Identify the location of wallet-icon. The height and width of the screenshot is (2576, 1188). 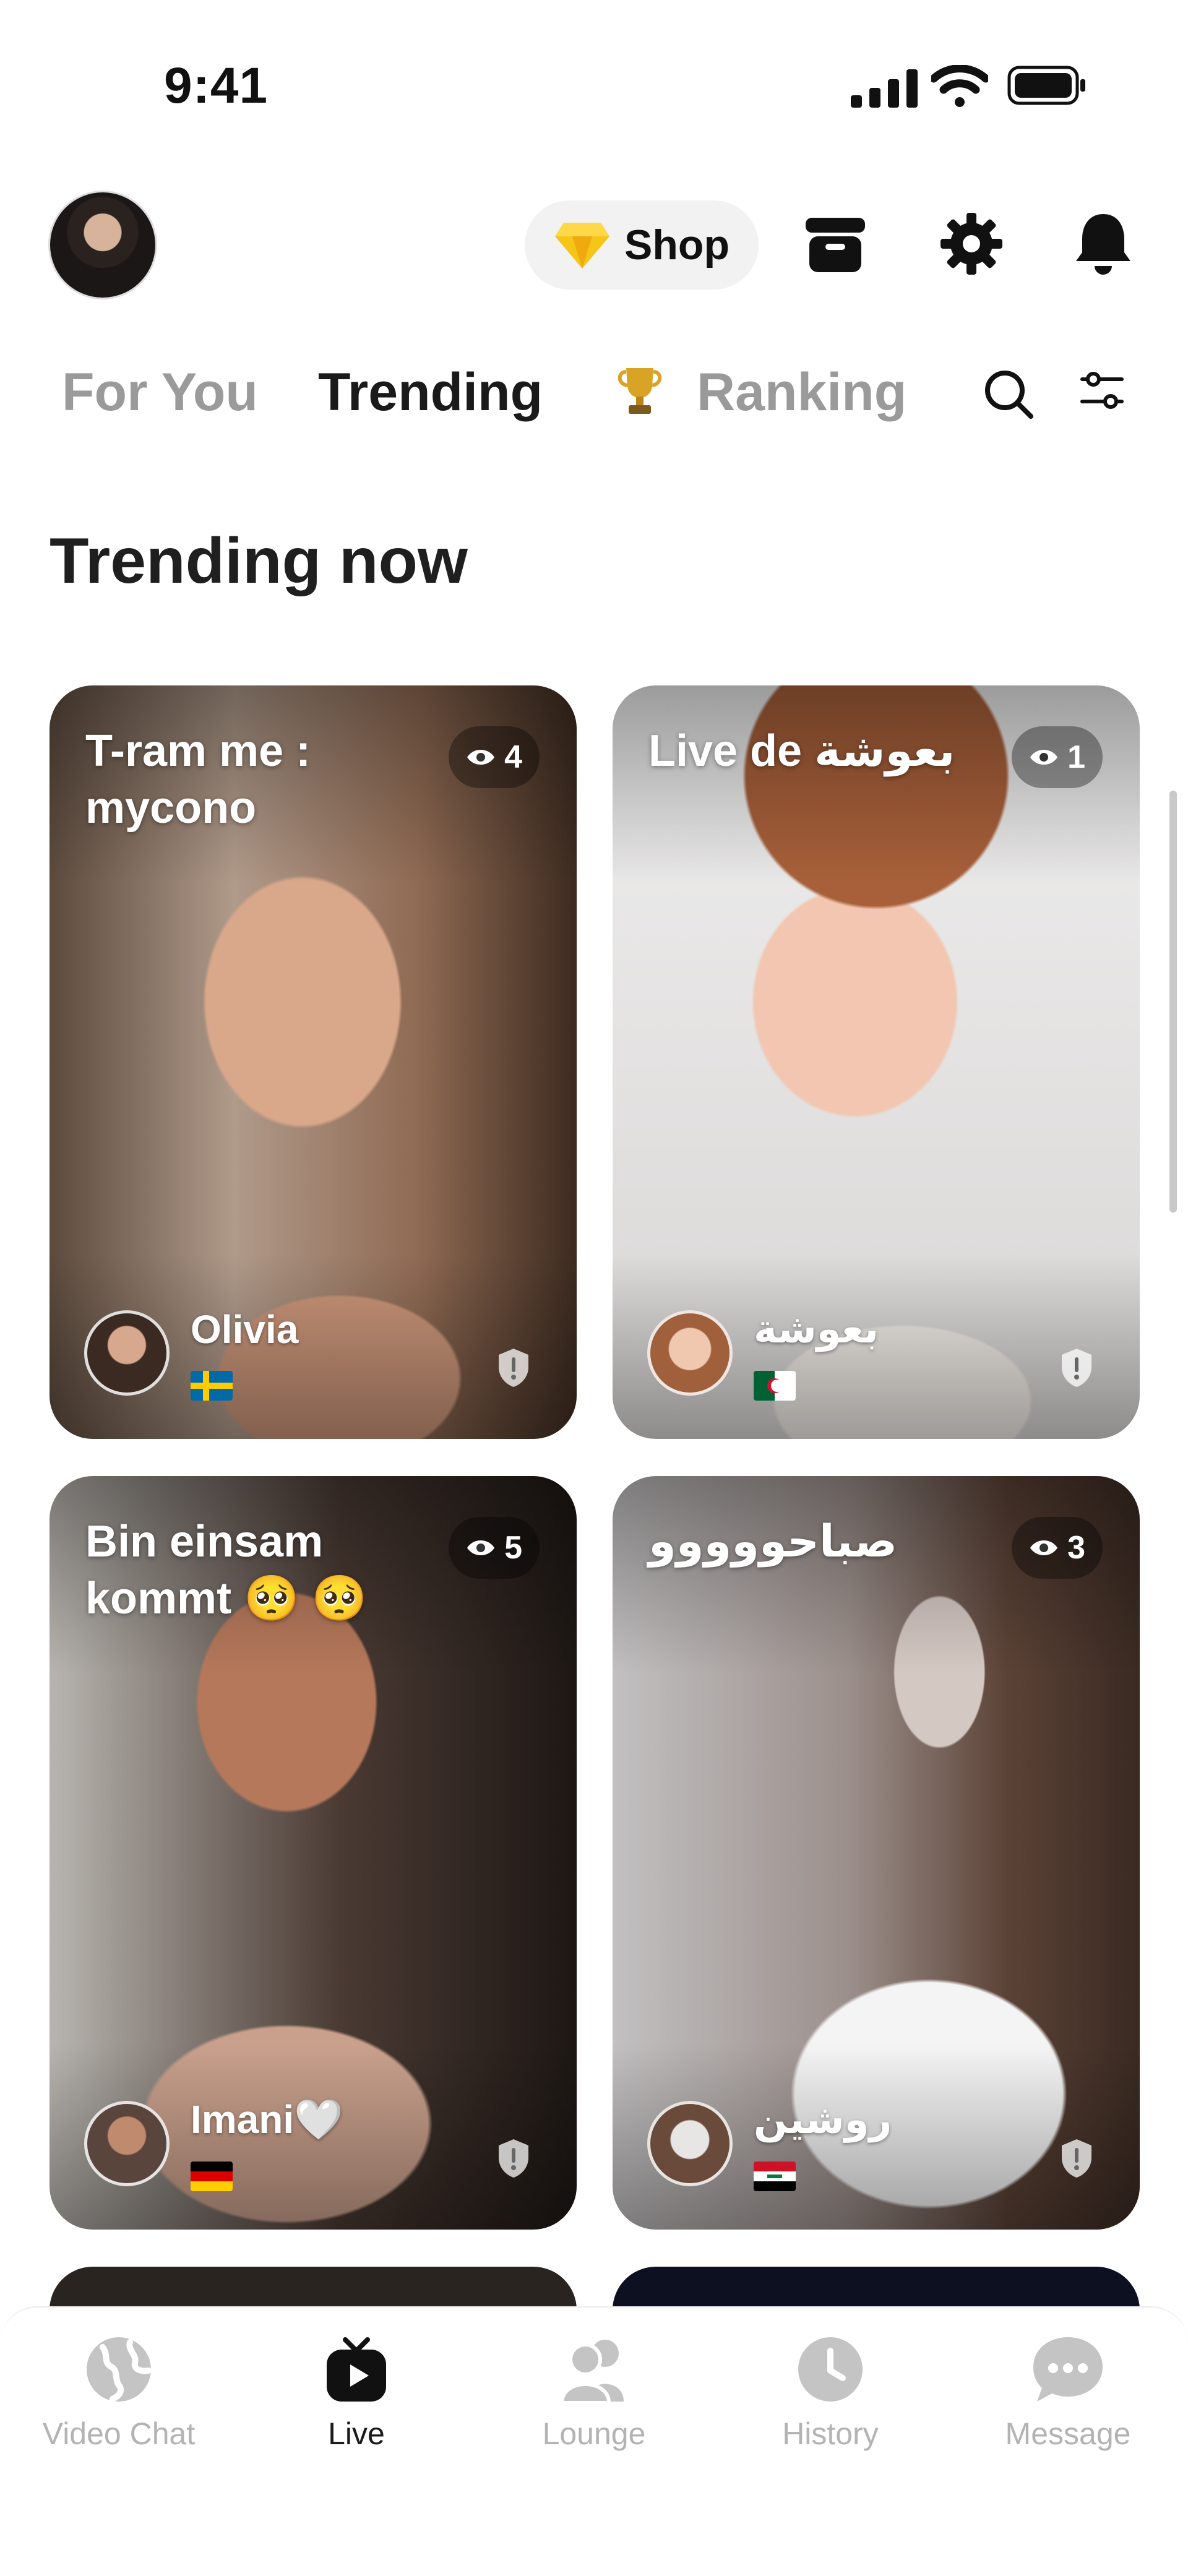
(835, 244).